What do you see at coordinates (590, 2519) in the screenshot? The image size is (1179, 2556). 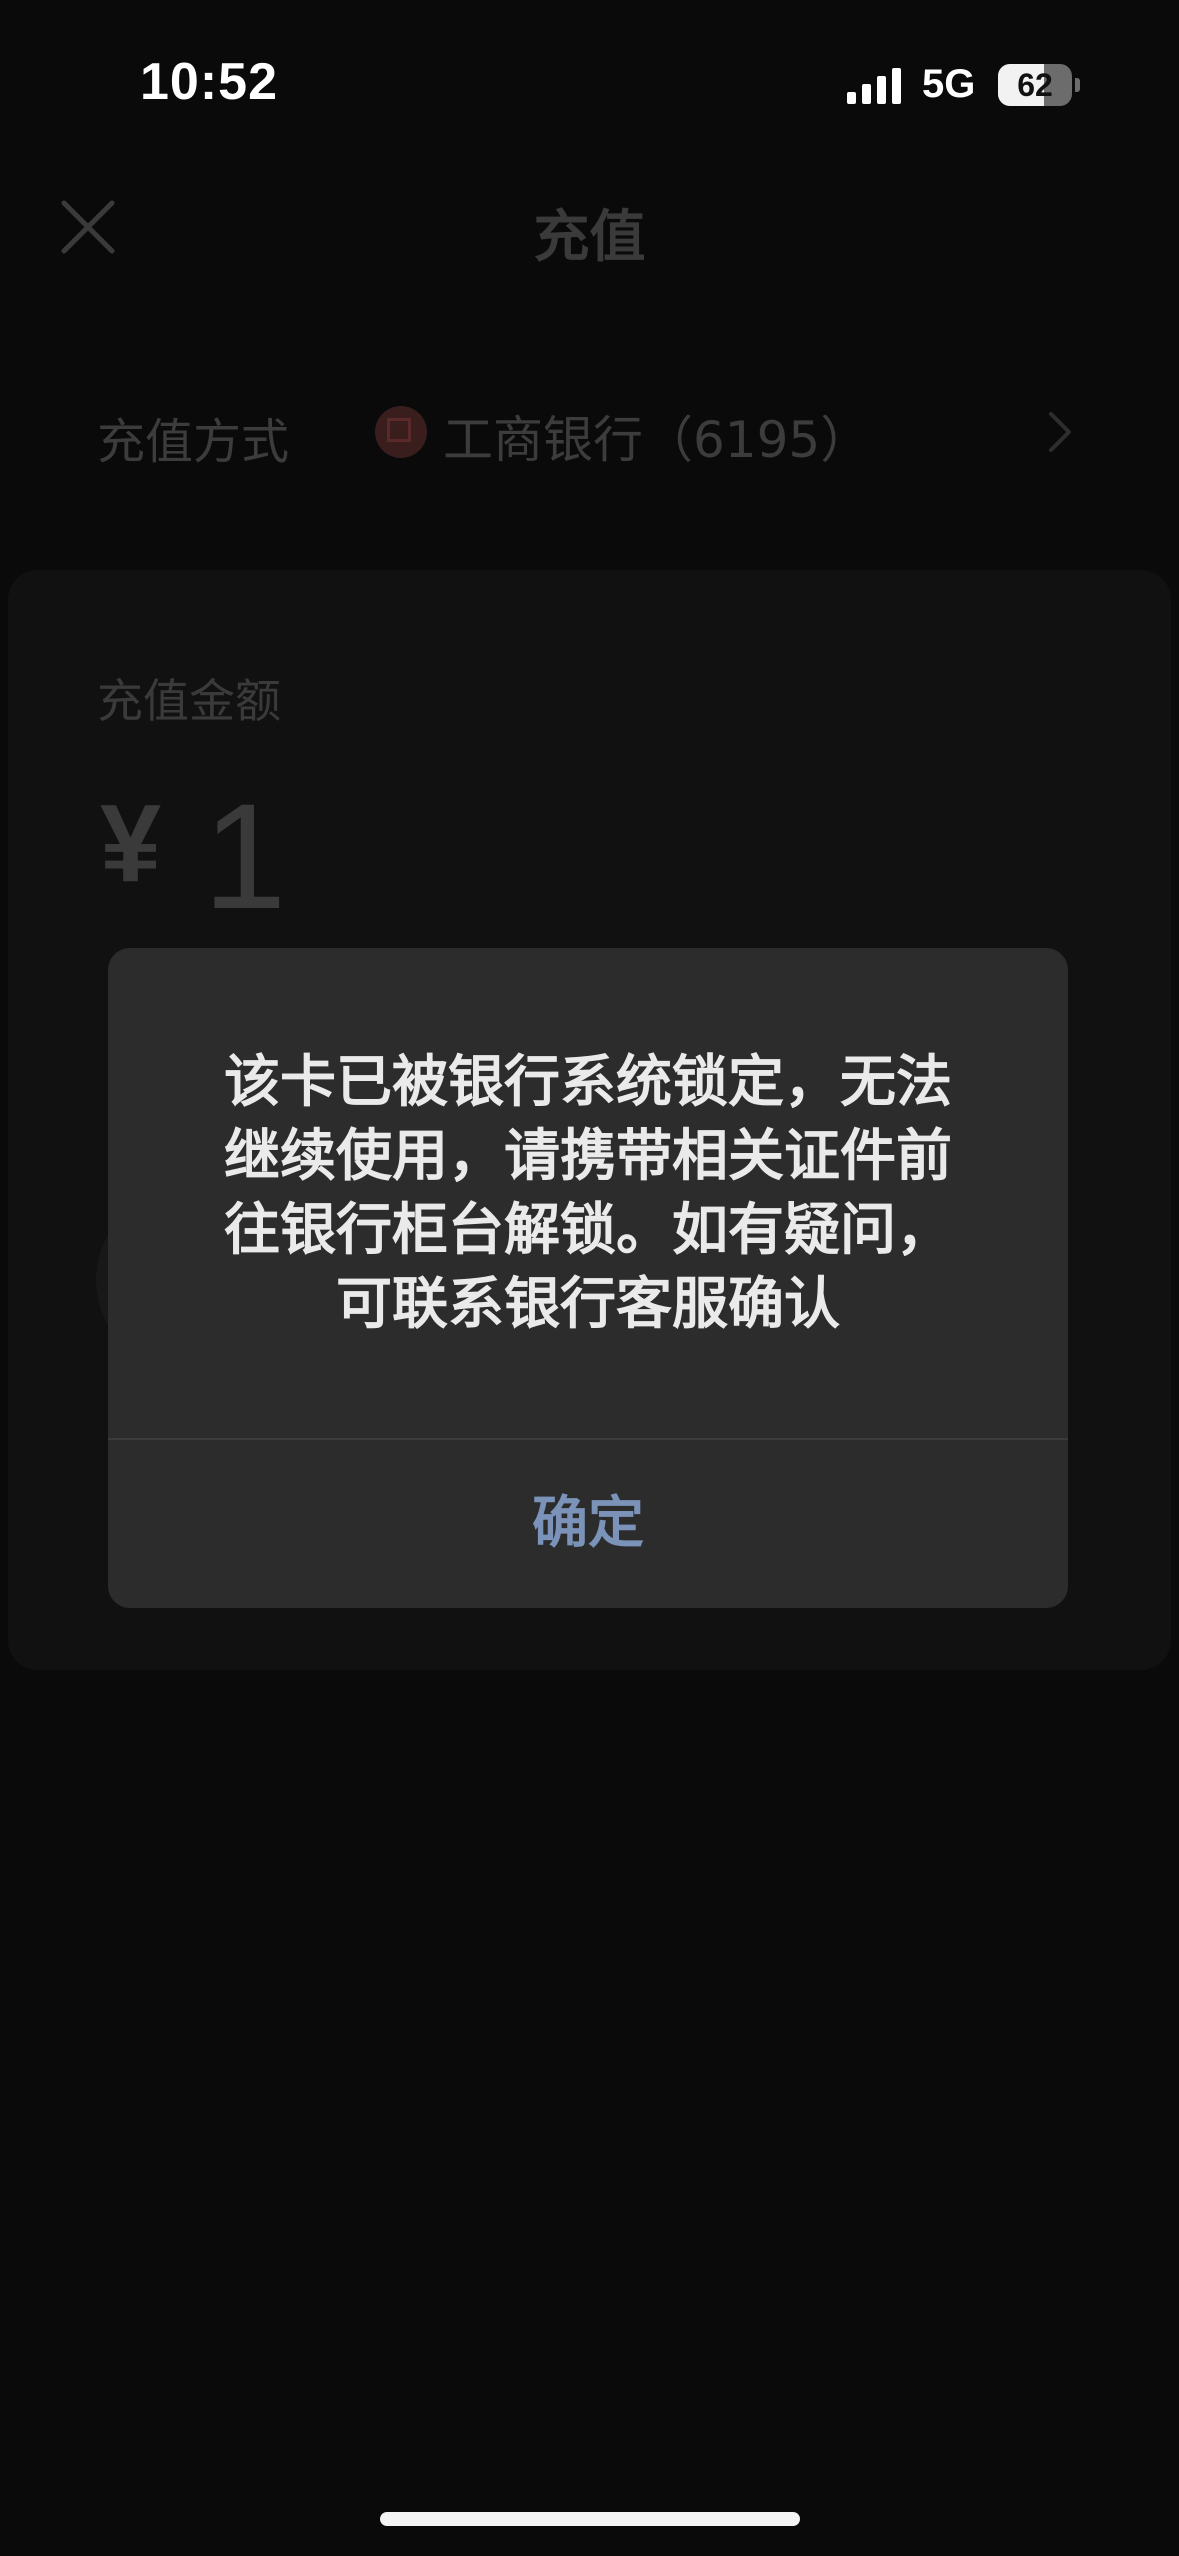 I see `home-indicator` at bounding box center [590, 2519].